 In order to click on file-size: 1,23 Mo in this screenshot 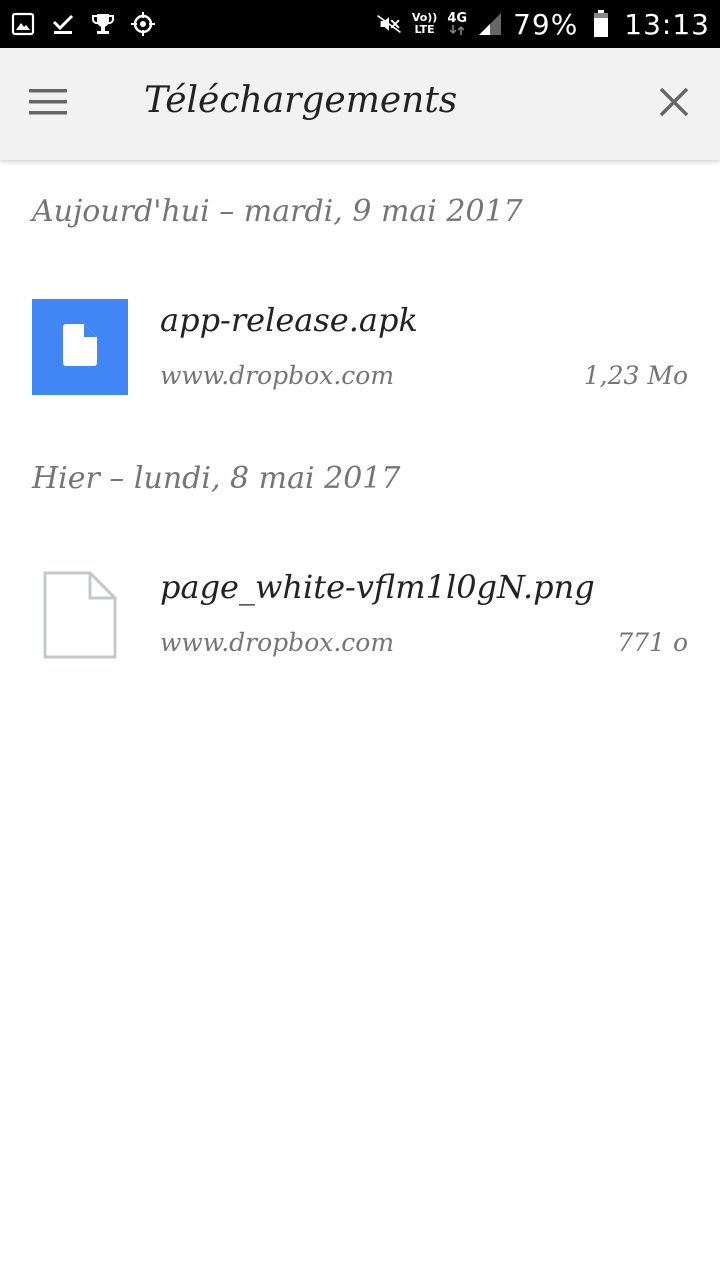, I will do `click(635, 375)`.